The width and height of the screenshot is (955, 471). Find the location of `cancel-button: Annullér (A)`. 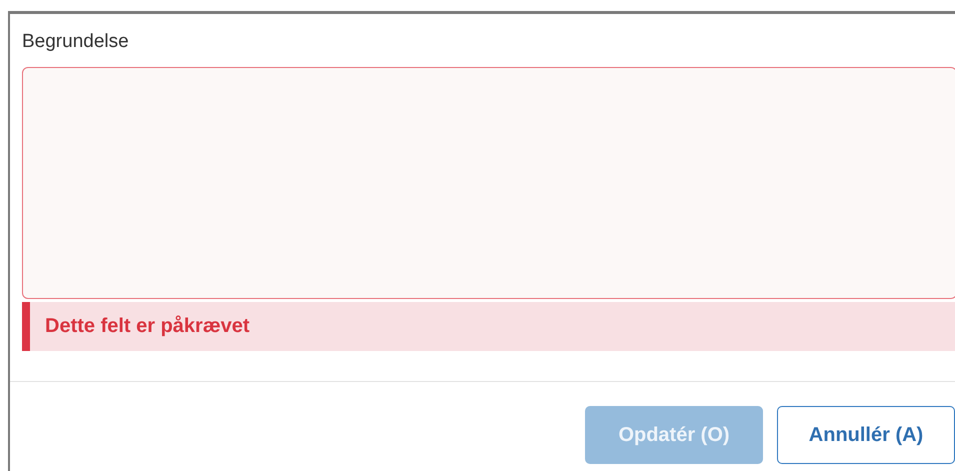

cancel-button: Annullér (A) is located at coordinates (866, 435).